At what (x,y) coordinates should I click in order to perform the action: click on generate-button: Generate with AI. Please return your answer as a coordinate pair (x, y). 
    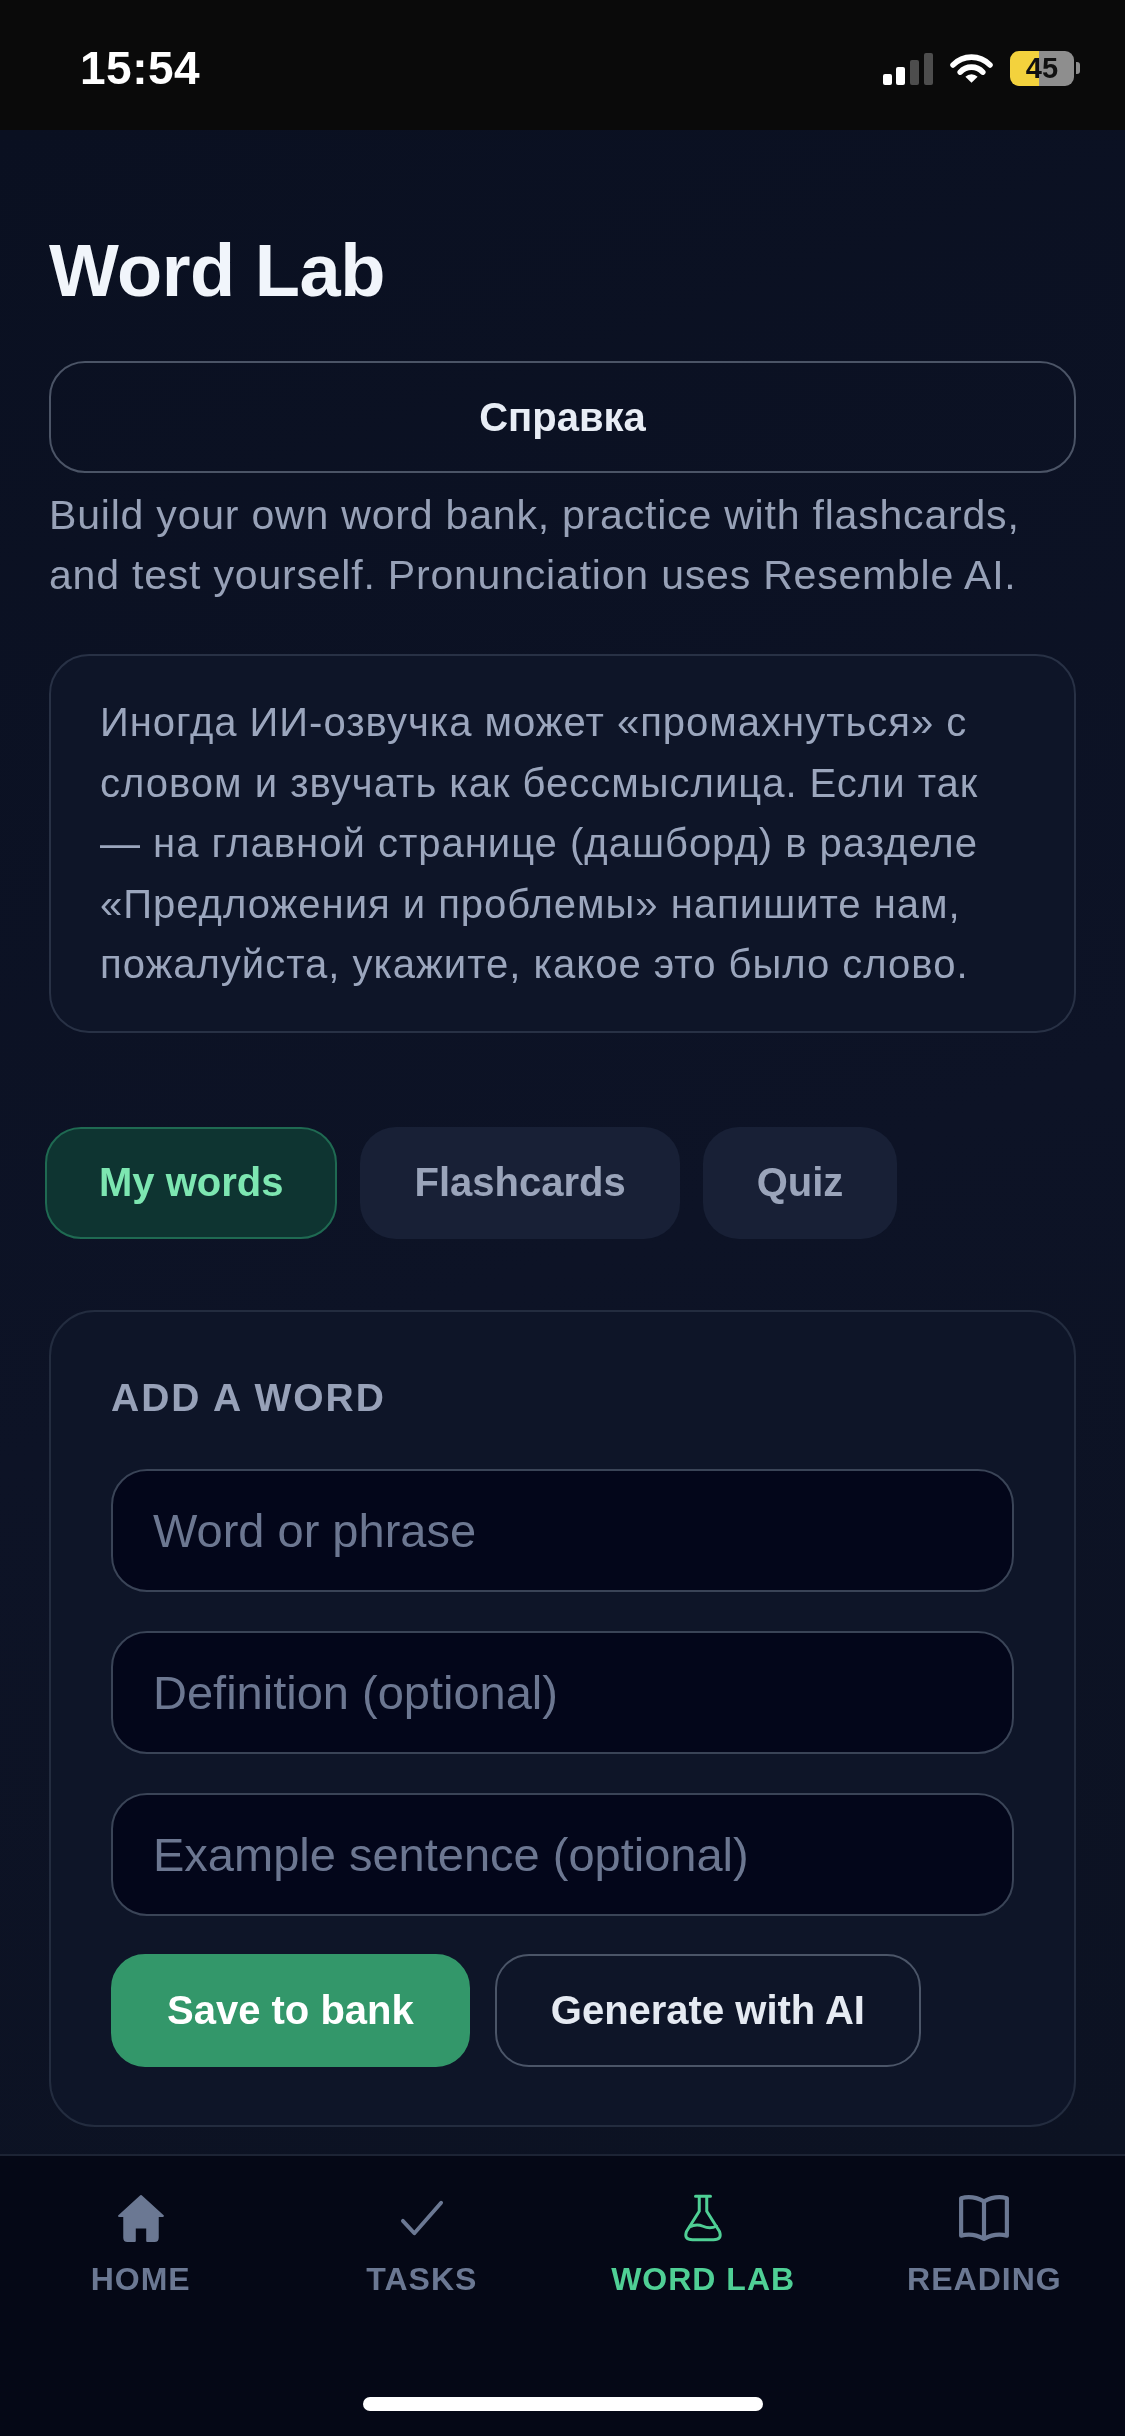
    Looking at the image, I should click on (707, 2010).